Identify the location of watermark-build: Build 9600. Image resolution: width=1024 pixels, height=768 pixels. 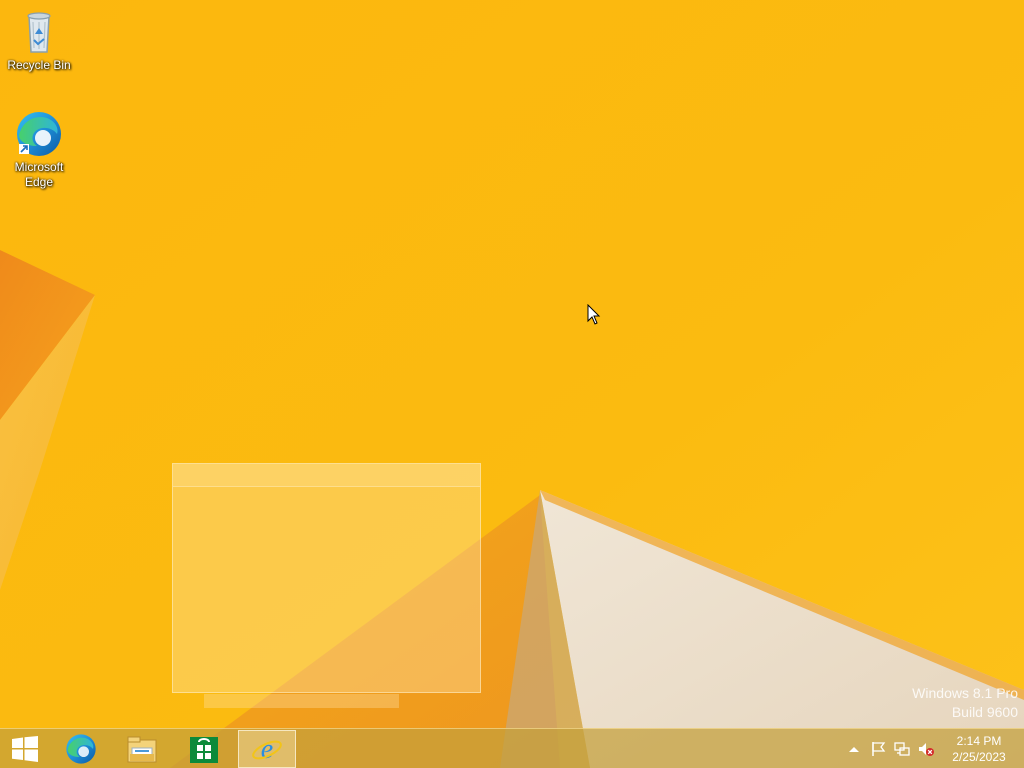
(984, 712).